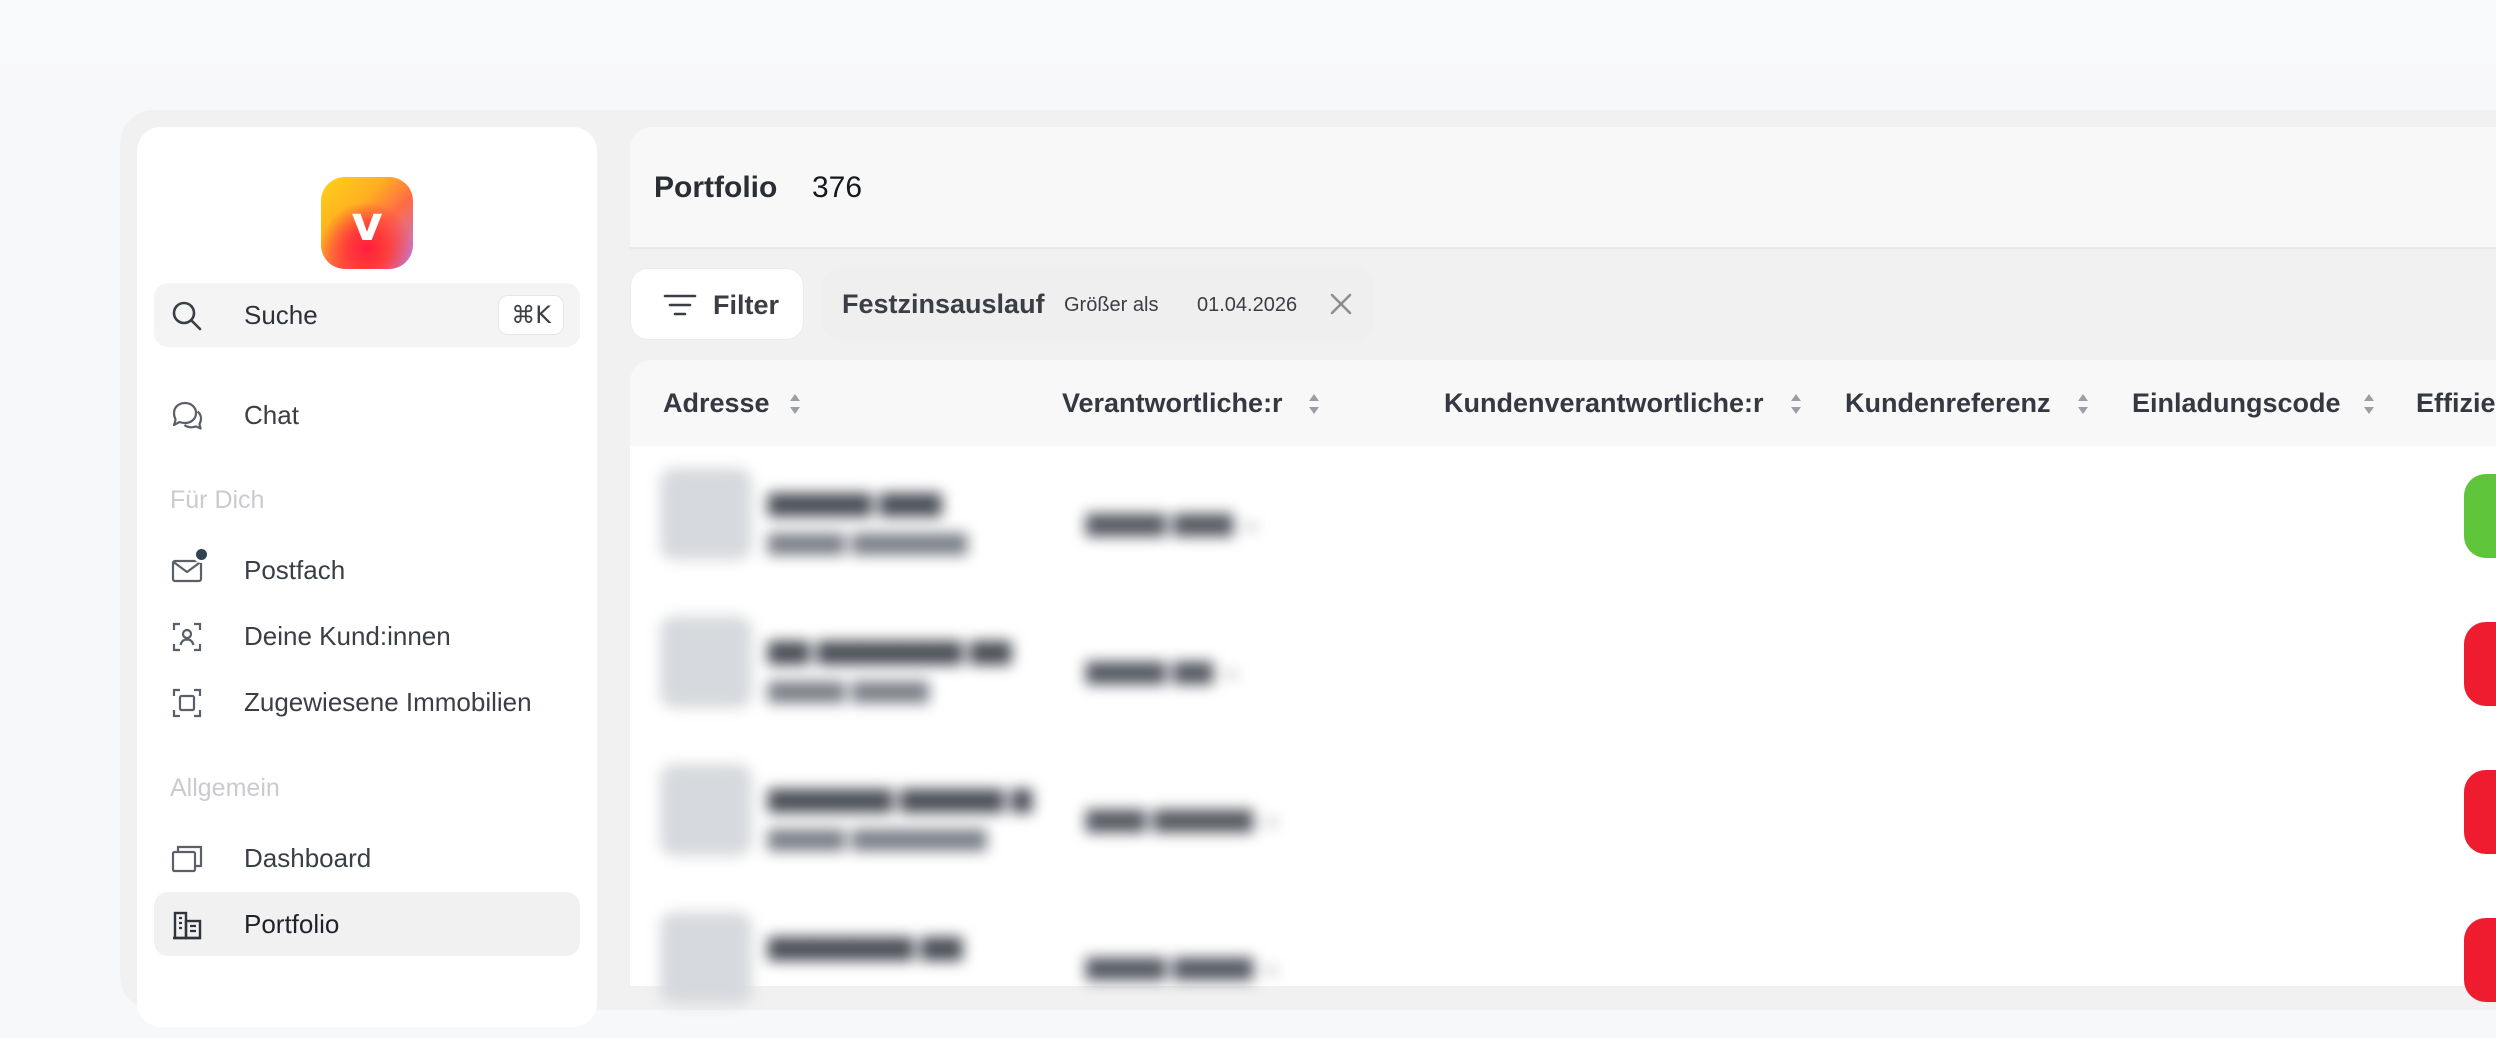  What do you see at coordinates (1563, 964) in the screenshot?
I see `table-row: ▆▆▆▆▆▆▆ ▆▆ ▆▆▆▆ ▆▆▆▆ ⌄` at bounding box center [1563, 964].